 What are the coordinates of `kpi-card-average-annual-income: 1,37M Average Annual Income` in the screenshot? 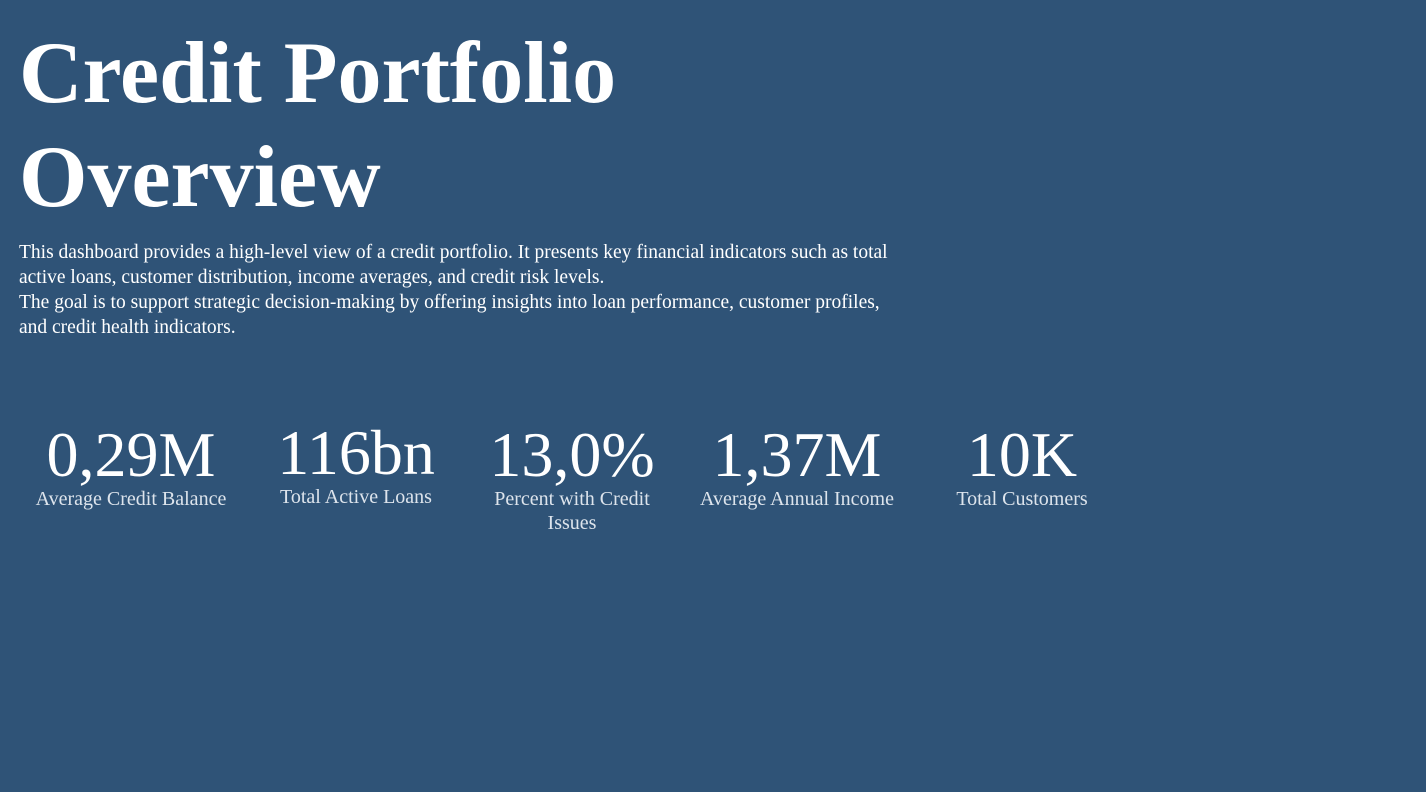 It's located at (797, 467).